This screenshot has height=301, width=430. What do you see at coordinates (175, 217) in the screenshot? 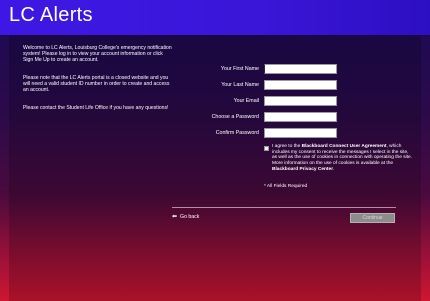
I see `arrow-left-icon: ⬅` at bounding box center [175, 217].